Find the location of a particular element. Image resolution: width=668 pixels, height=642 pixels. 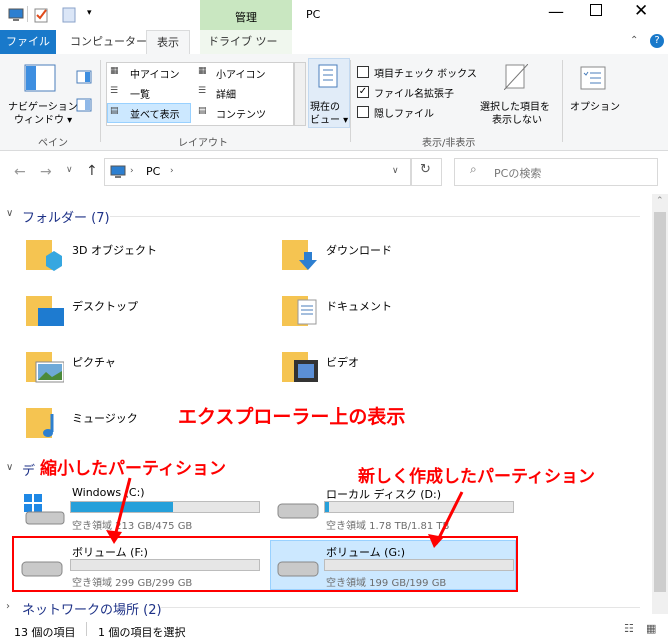

layout-details: 詳細 is located at coordinates (226, 93).